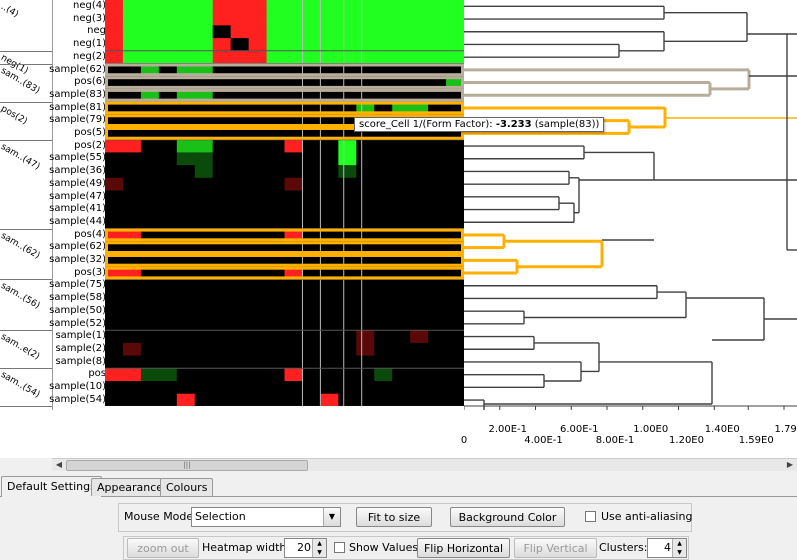 The height and width of the screenshot is (560, 797). What do you see at coordinates (89, 6) in the screenshot?
I see `row-label: neg(4)` at bounding box center [89, 6].